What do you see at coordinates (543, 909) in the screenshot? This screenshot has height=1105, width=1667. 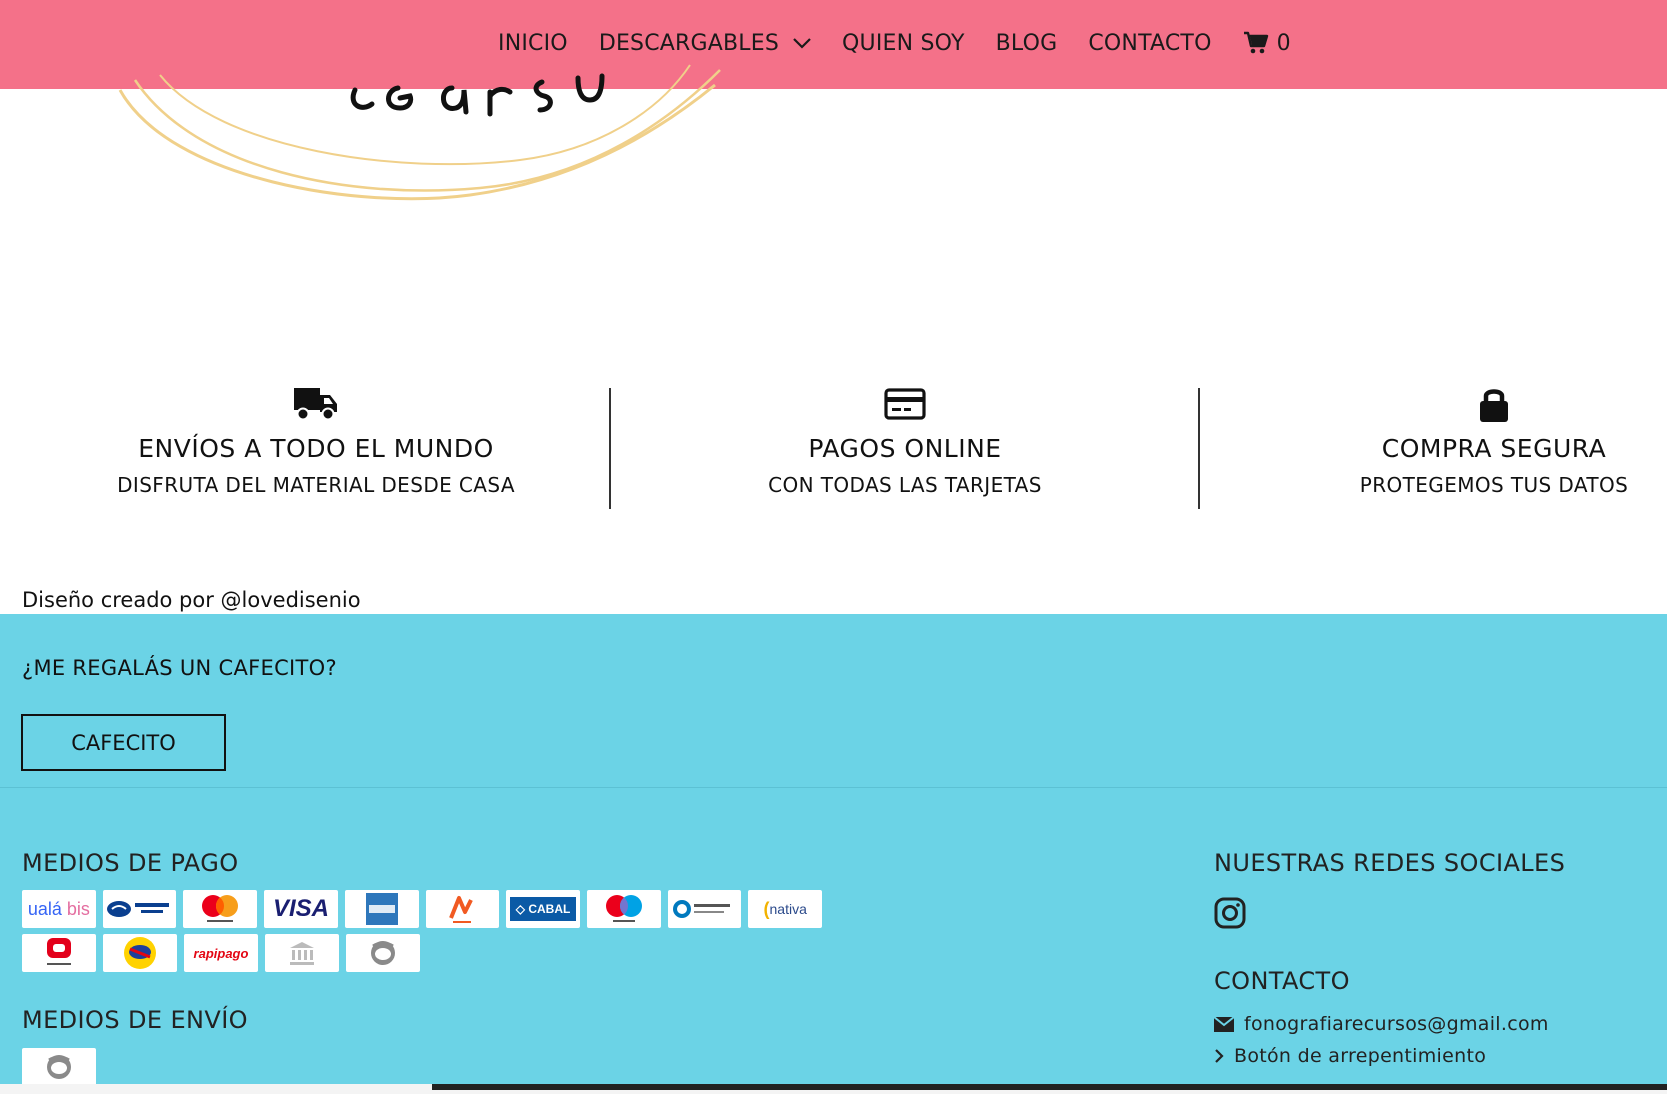 I see `payment-logo-cabal: ◇ CABAL` at bounding box center [543, 909].